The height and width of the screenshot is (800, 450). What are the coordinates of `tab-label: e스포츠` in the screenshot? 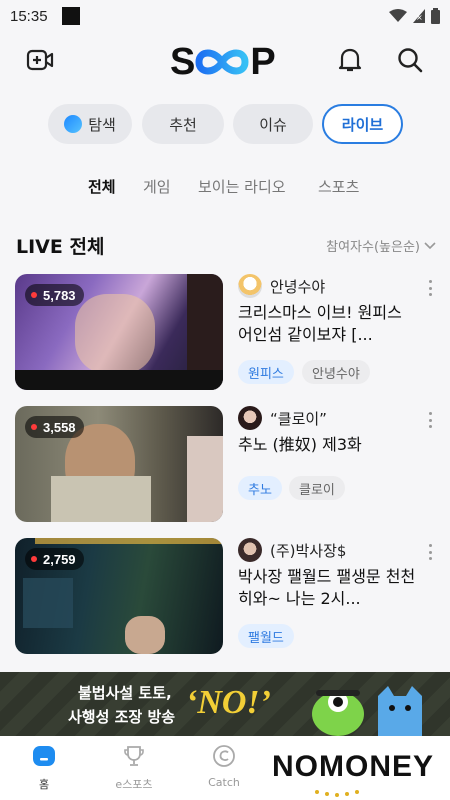 It's located at (134, 784).